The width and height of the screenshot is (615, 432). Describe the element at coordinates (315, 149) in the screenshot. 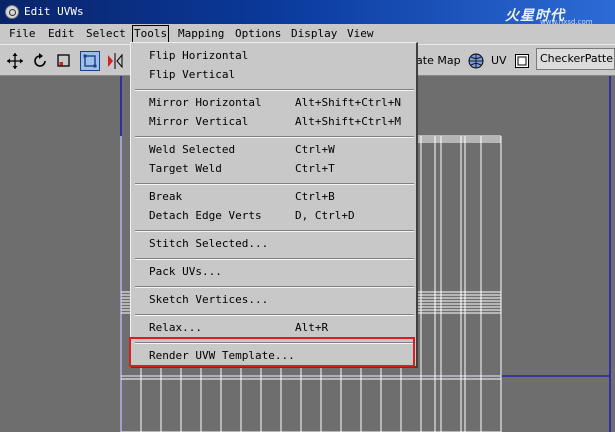

I see `menu-item-shortcut: Ctrl+W` at that location.